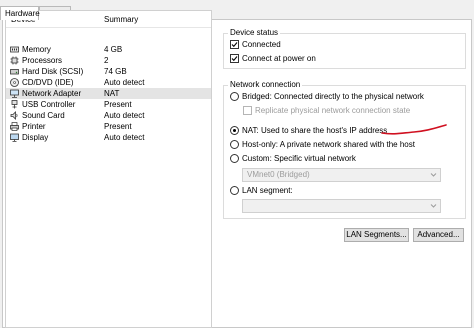 The image size is (474, 328). I want to click on device-row-hard-disk: Hard Disk (SCSI) 74 GB, so click(108, 71).